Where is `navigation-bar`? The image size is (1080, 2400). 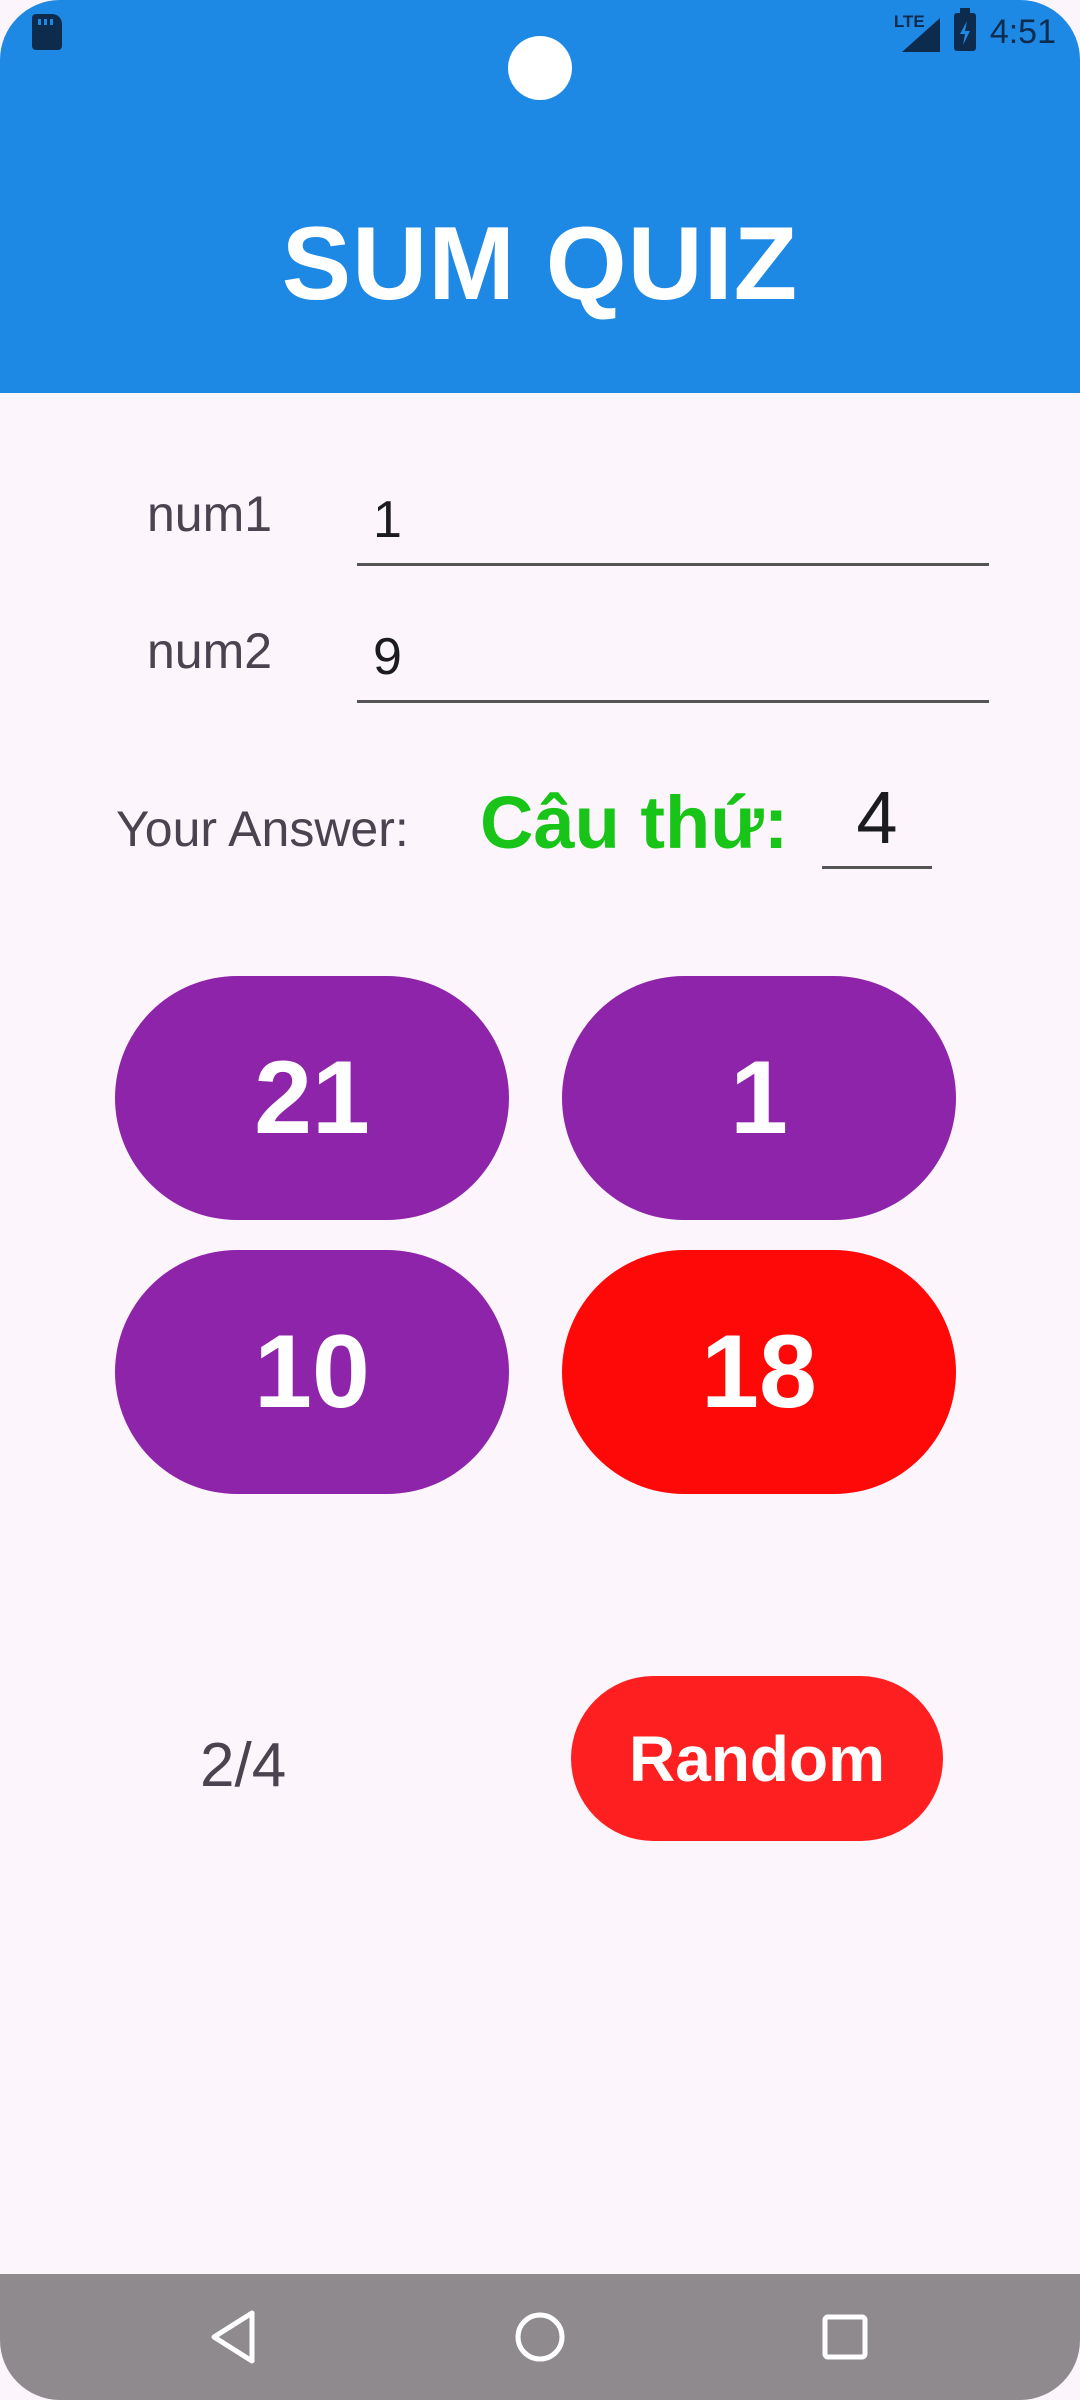 navigation-bar is located at coordinates (540, 2337).